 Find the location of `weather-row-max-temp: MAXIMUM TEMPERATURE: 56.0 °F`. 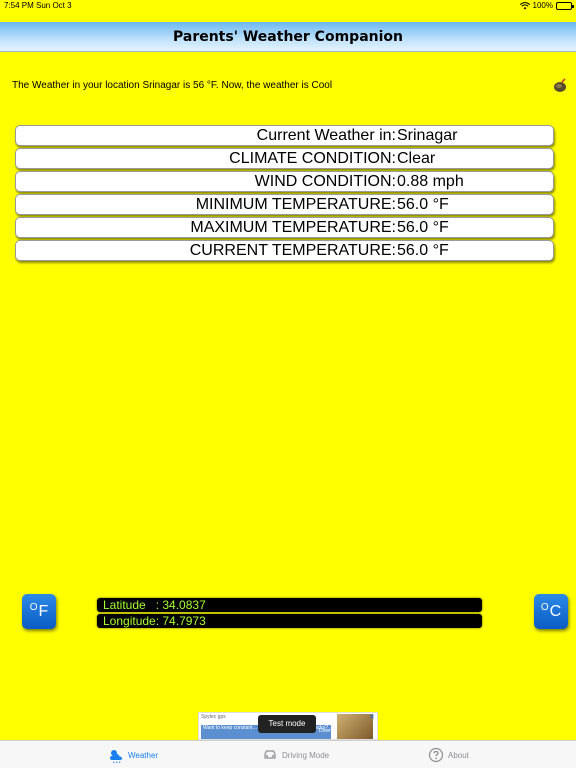

weather-row-max-temp: MAXIMUM TEMPERATURE: 56.0 °F is located at coordinates (284, 227).